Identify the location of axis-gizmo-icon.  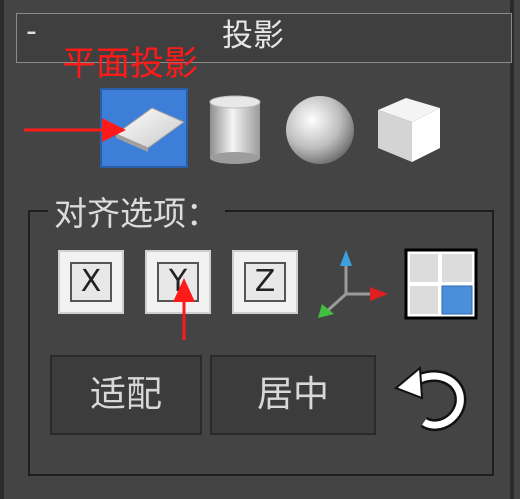
(353, 284).